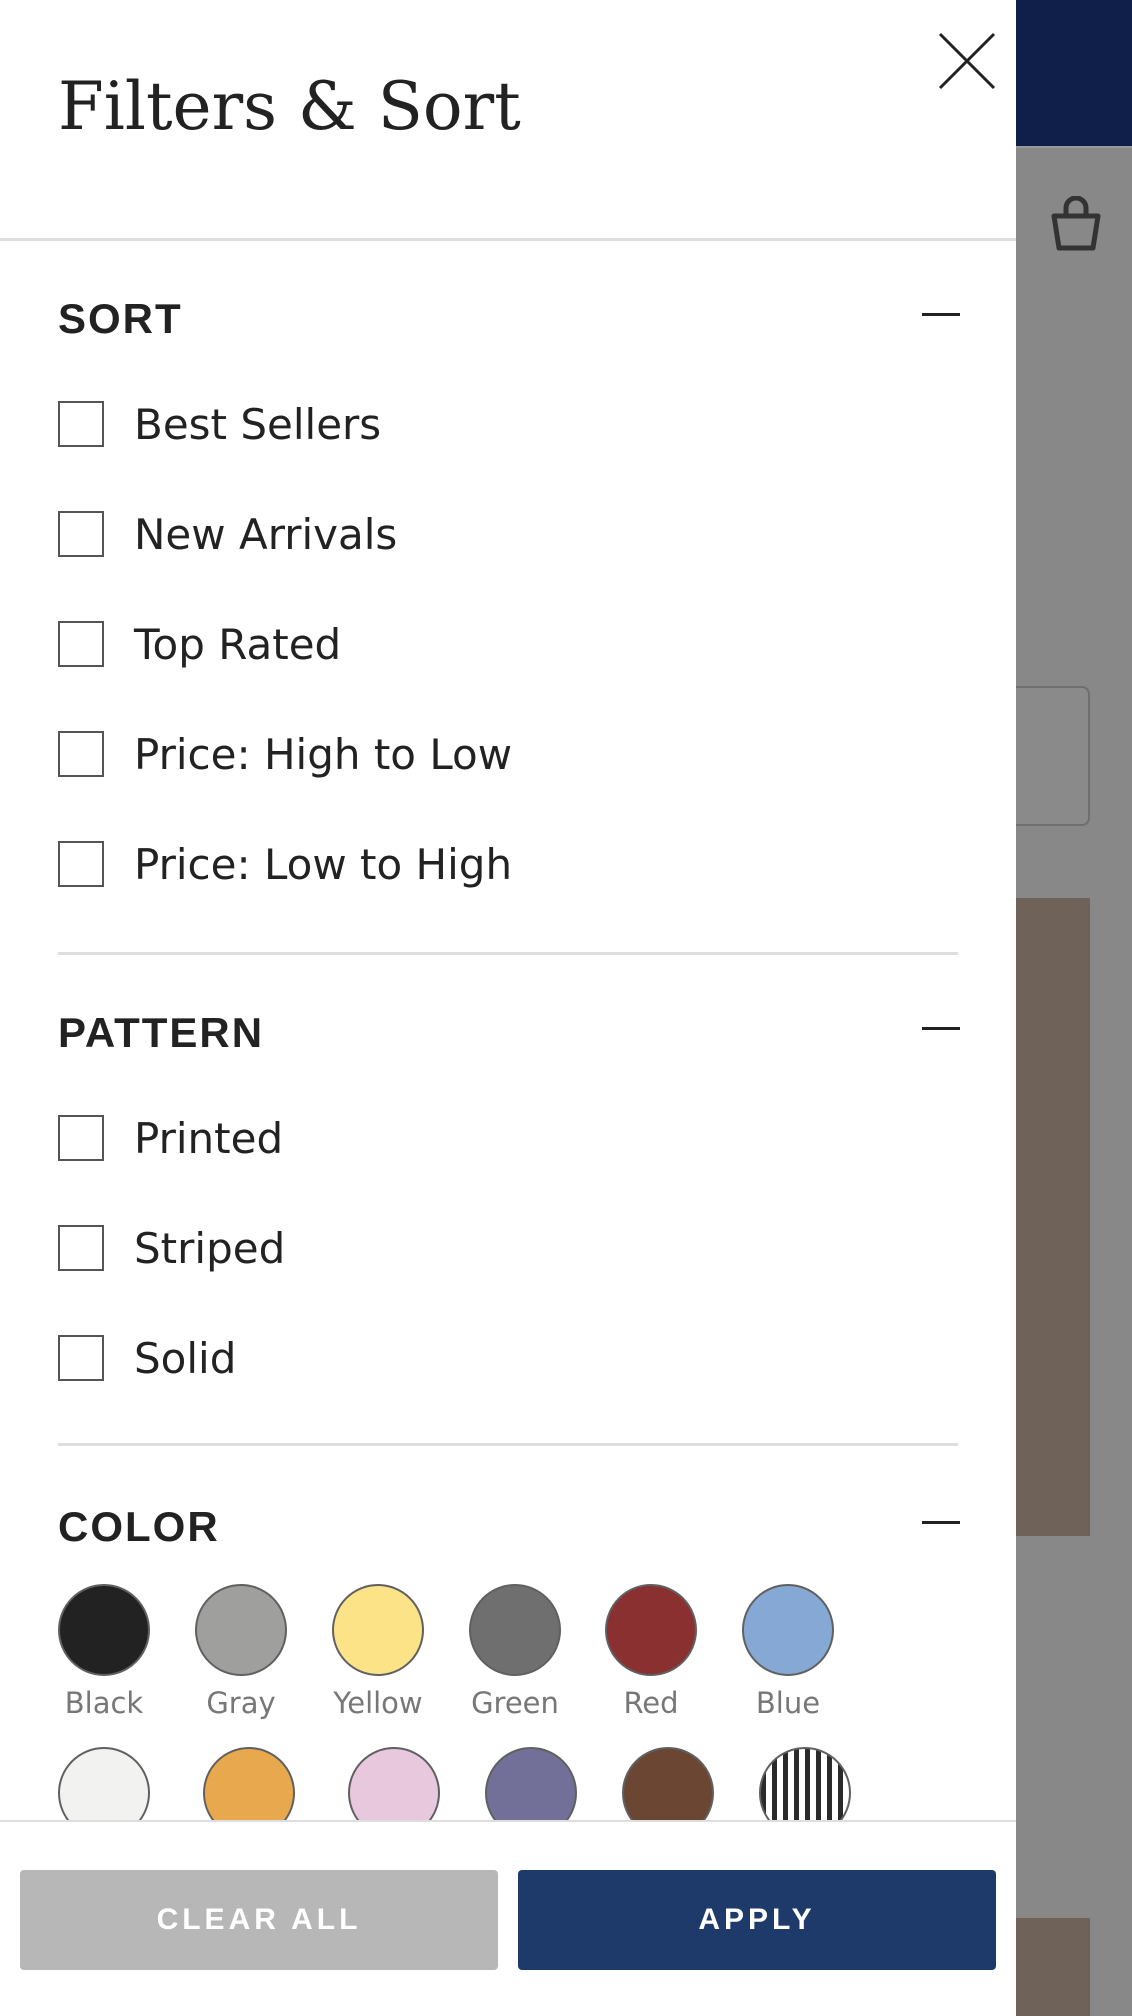  Describe the element at coordinates (378, 1703) in the screenshot. I see `swatch-label: Yellow` at that location.